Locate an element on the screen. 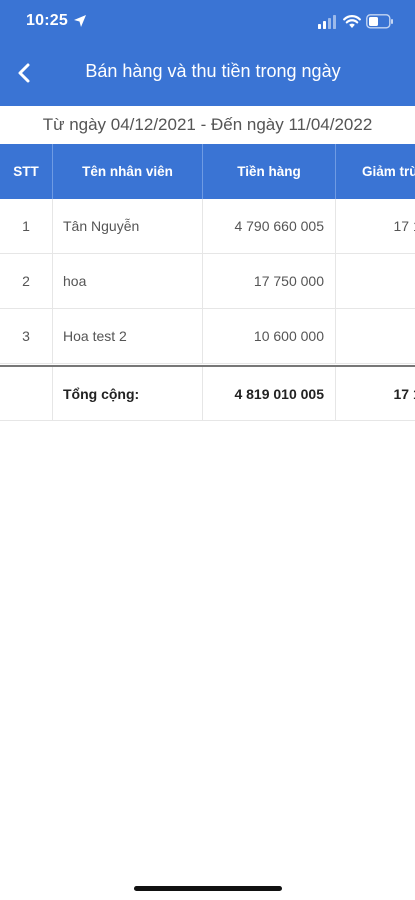 The image size is (415, 900). back-button is located at coordinates (24, 73).